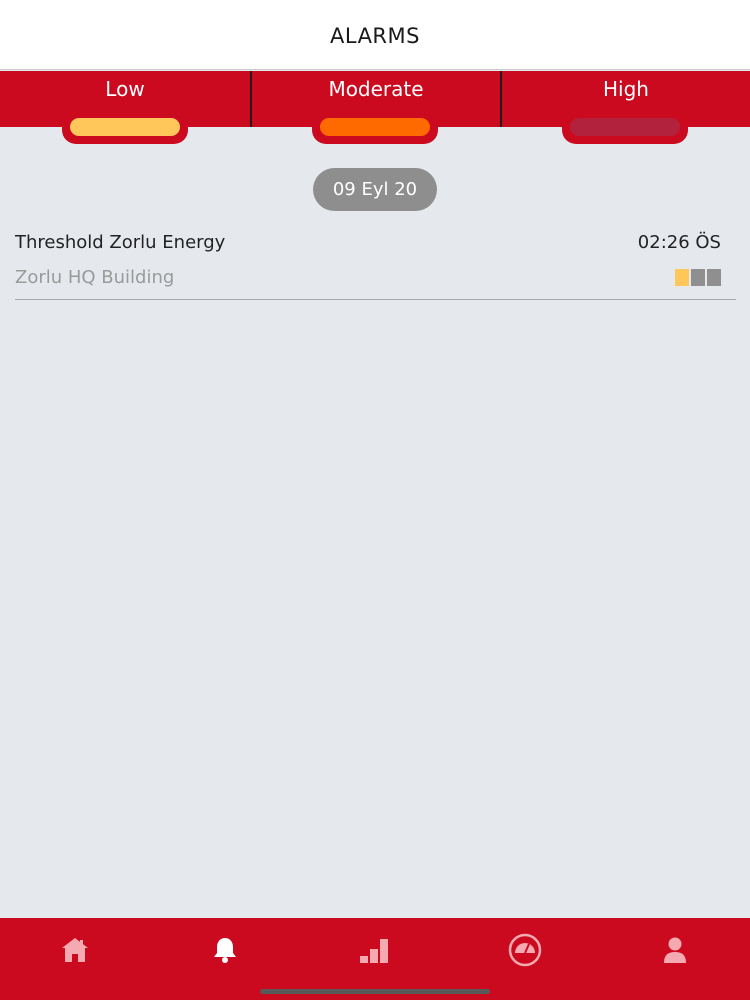 Image resolution: width=750 pixels, height=1000 pixels. I want to click on filter-indicator-moderate, so click(375, 130).